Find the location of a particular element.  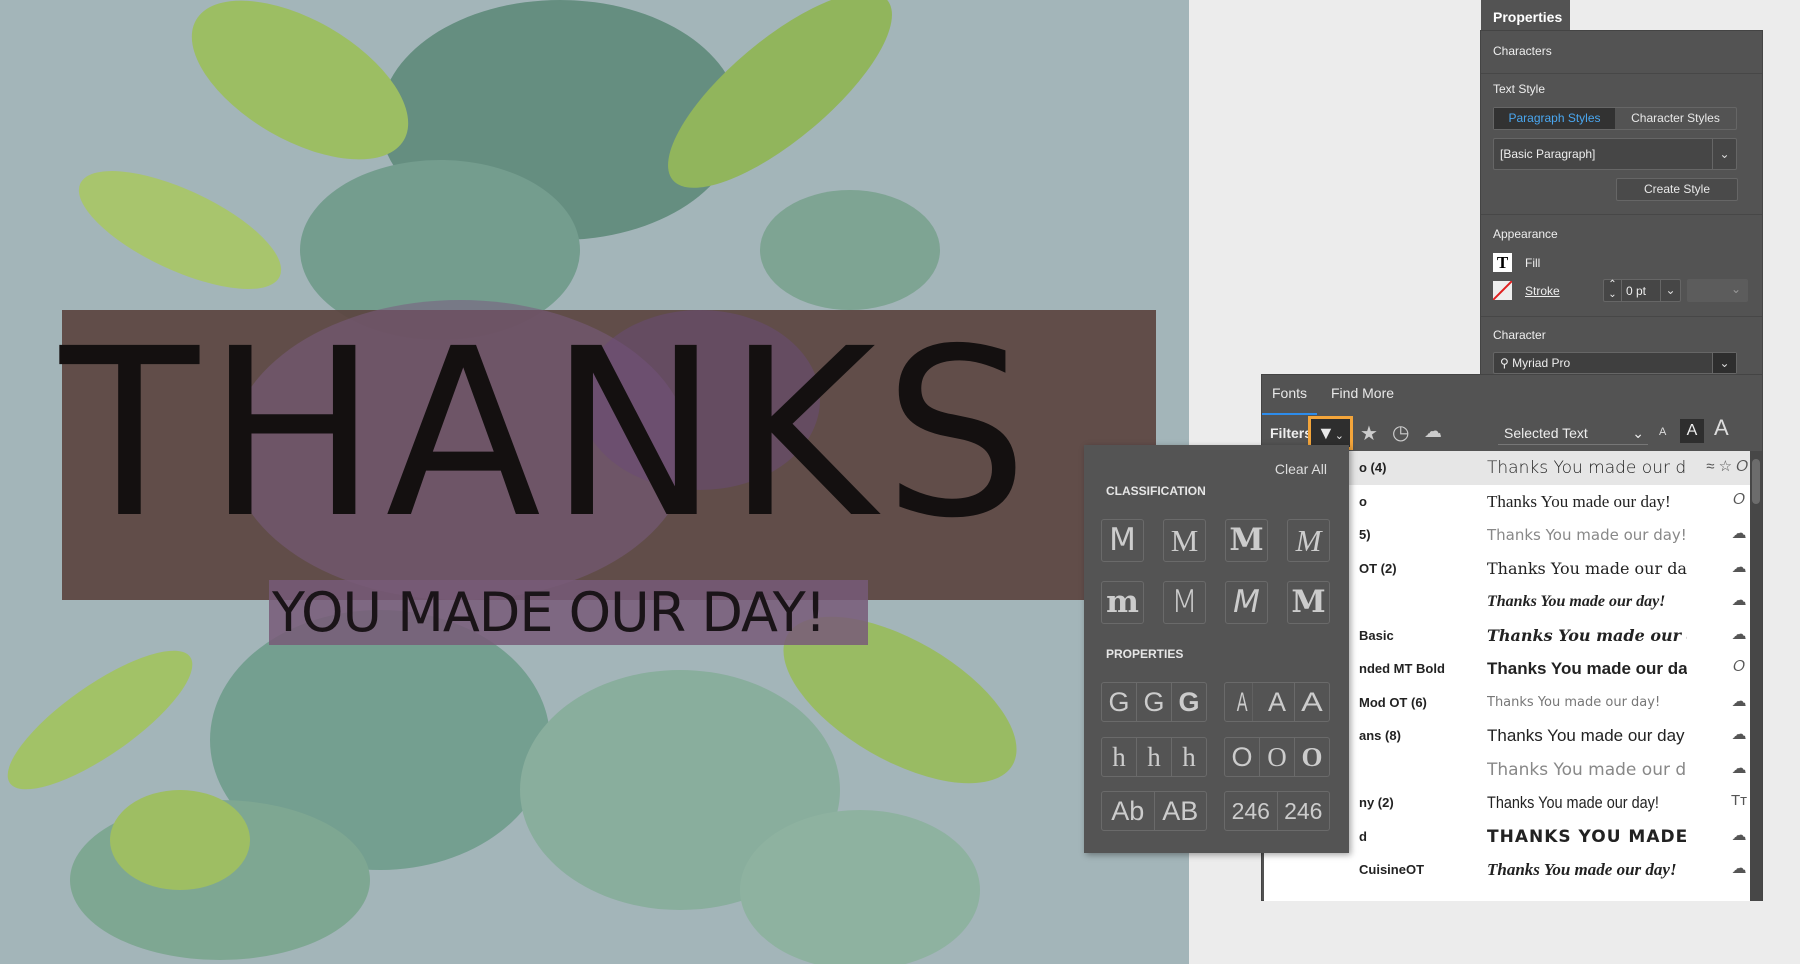

weight-bold: G is located at coordinates (1189, 702).